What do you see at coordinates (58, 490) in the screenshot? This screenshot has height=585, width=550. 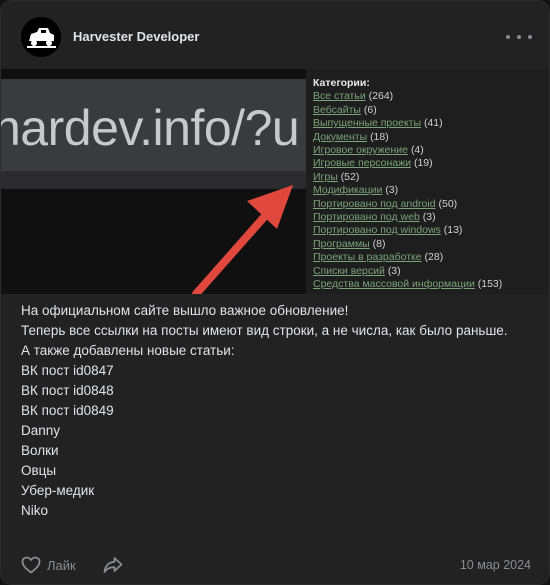 I see `post-text-line: Убер-медик` at bounding box center [58, 490].